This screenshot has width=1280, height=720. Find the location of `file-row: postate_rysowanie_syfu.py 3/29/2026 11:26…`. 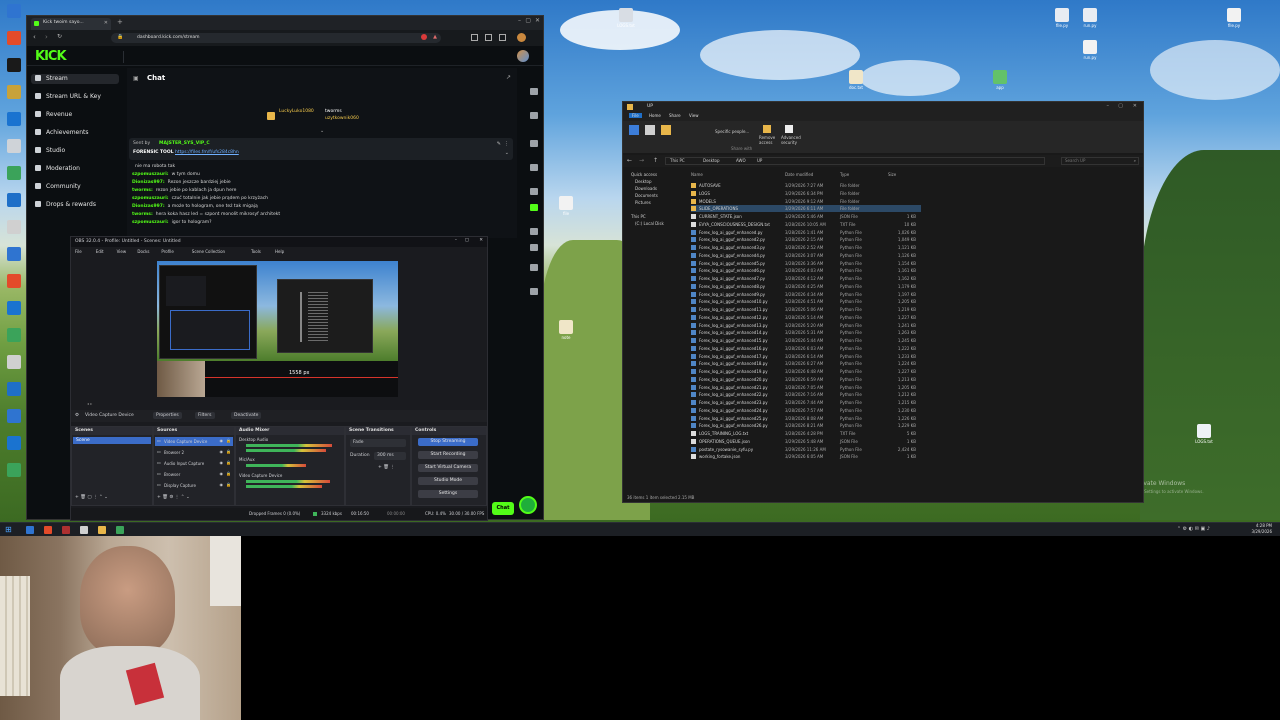

file-row: postate_rysowanie_syfu.py 3/29/2026 11:26… is located at coordinates (806, 449).